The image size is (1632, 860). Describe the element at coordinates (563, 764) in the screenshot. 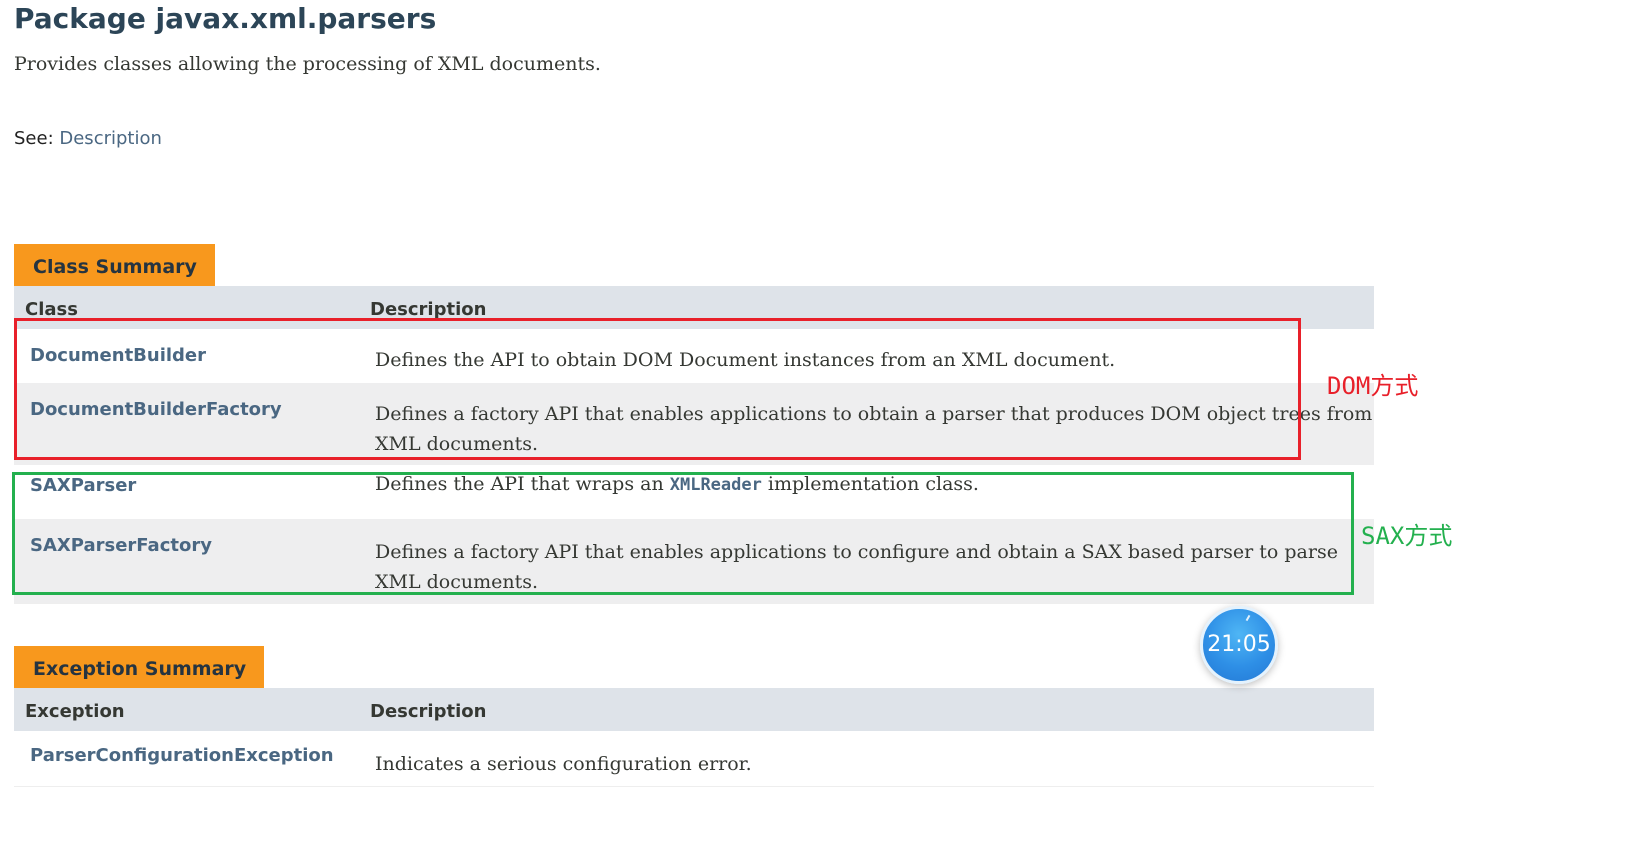

I see `exception-description: Indicates a serious configuration error.` at that location.